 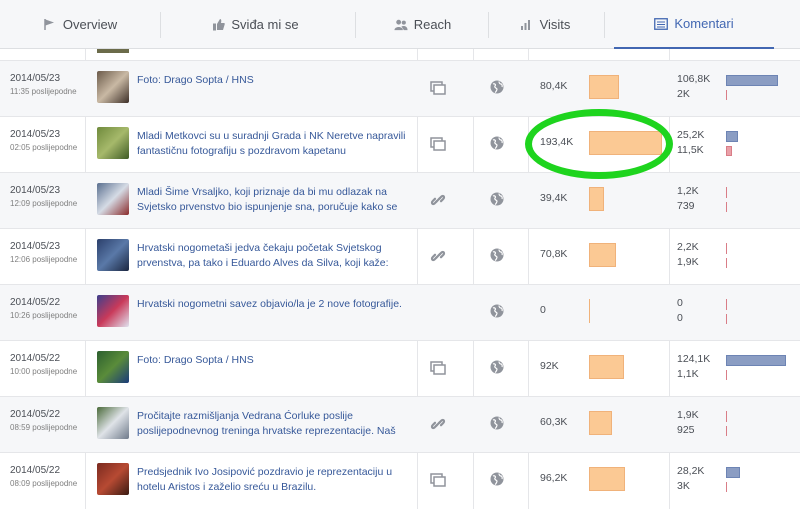 What do you see at coordinates (688, 262) in the screenshot?
I see `engagement-secondary-value: 1,9K` at bounding box center [688, 262].